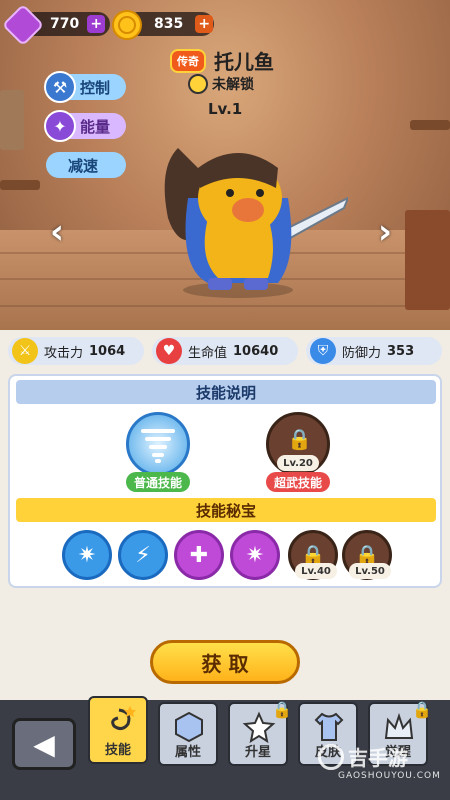  I want to click on tab-skills: 技能, so click(118, 730).